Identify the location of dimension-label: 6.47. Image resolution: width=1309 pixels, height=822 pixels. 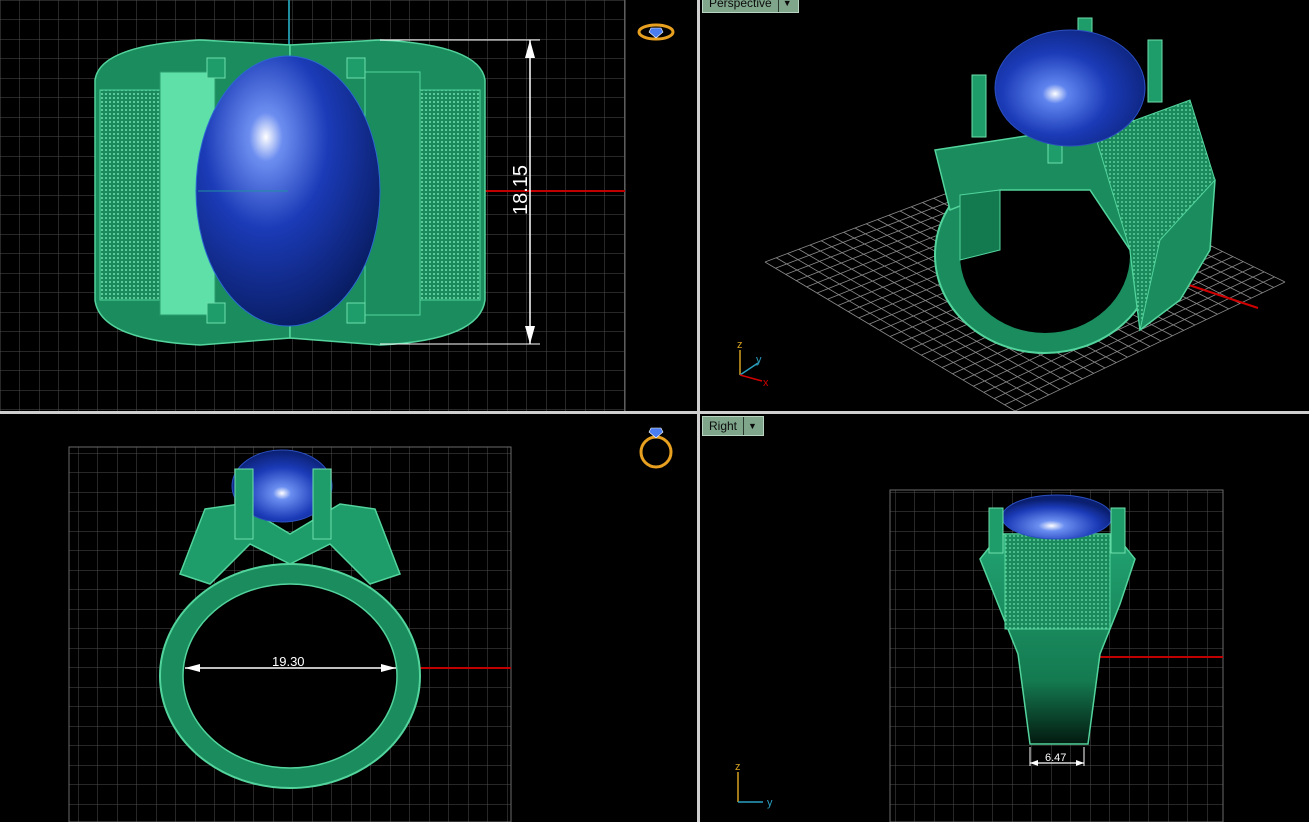
(1055, 758).